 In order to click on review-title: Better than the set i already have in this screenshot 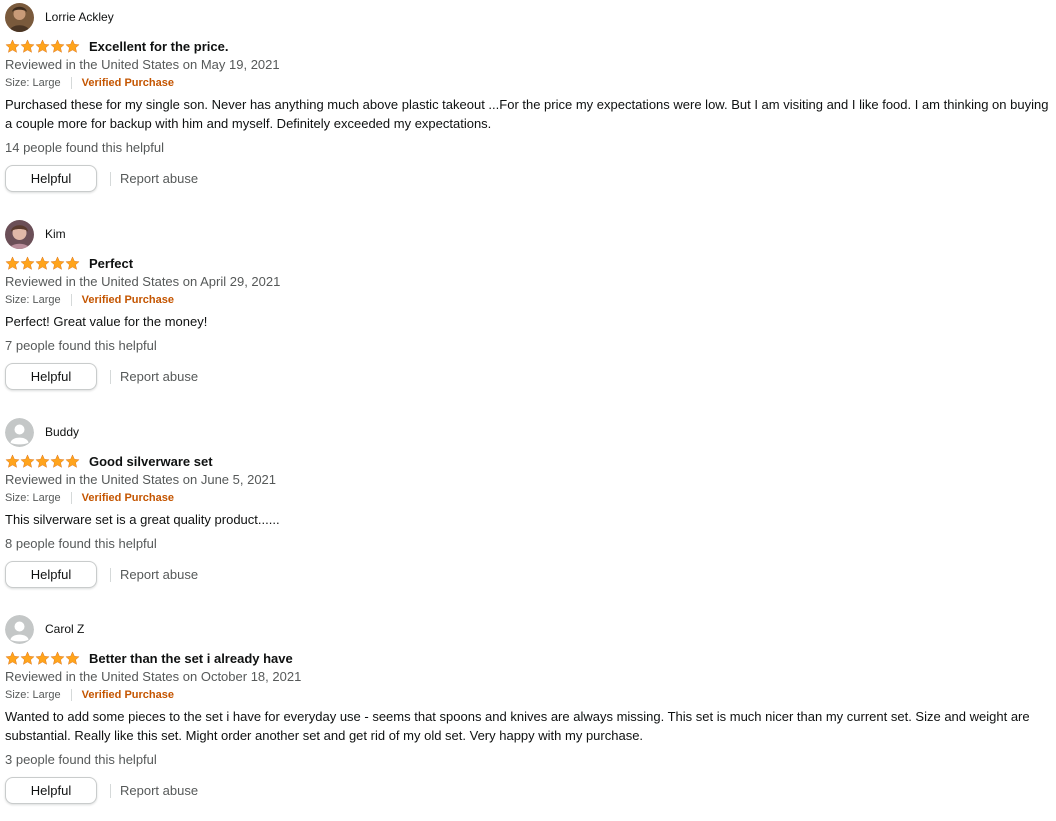, I will do `click(191, 658)`.